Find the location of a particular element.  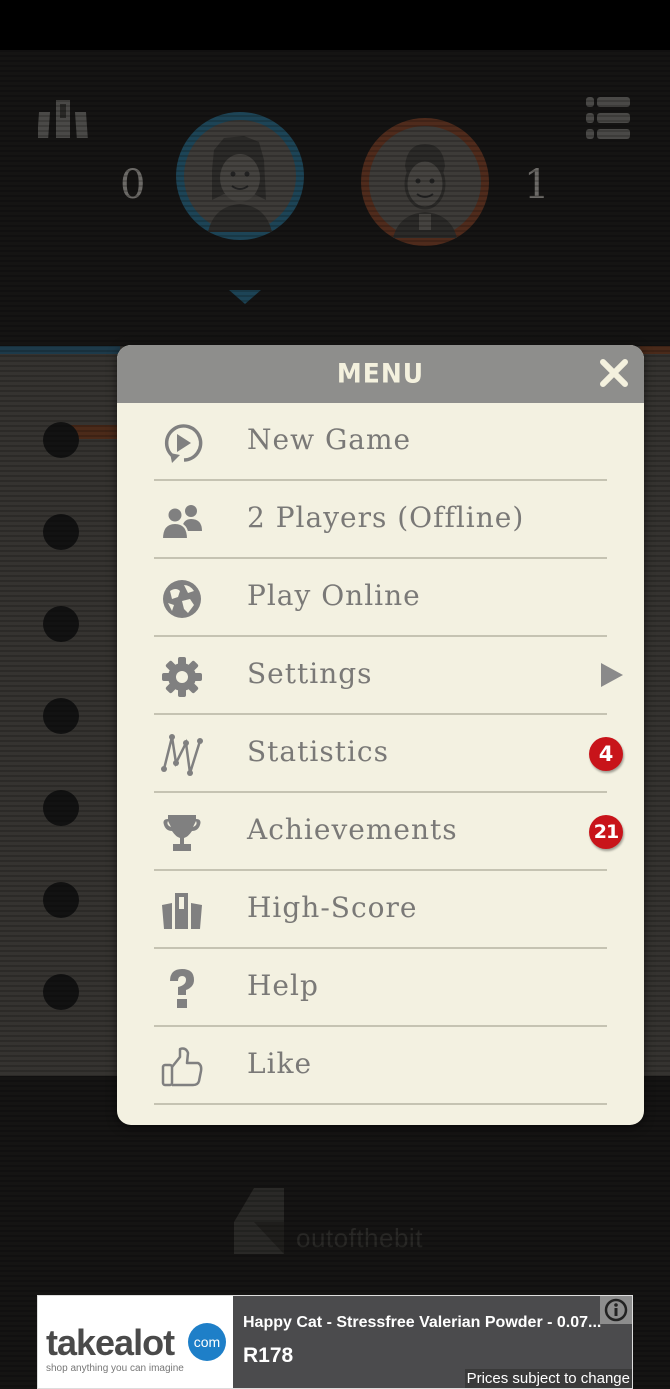

submenu-arrow-icon is located at coordinates (612, 675).